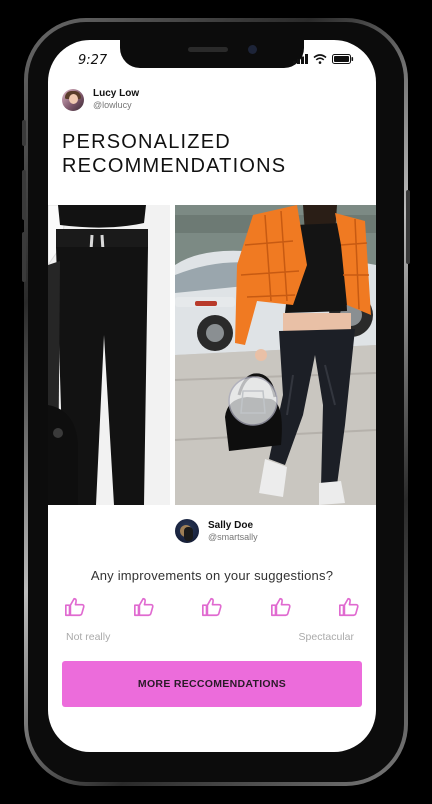 This screenshot has width=432, height=804. What do you see at coordinates (212, 575) in the screenshot?
I see `feedback-question: Any improvements on your suggestions?` at bounding box center [212, 575].